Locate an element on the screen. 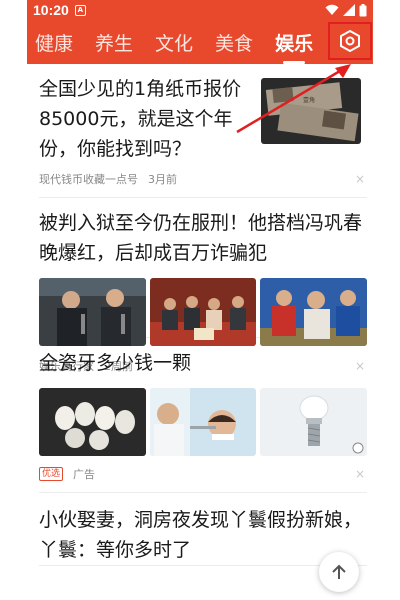 The image size is (400, 600). thumbnail-two-men-at-microphones is located at coordinates (92, 312).